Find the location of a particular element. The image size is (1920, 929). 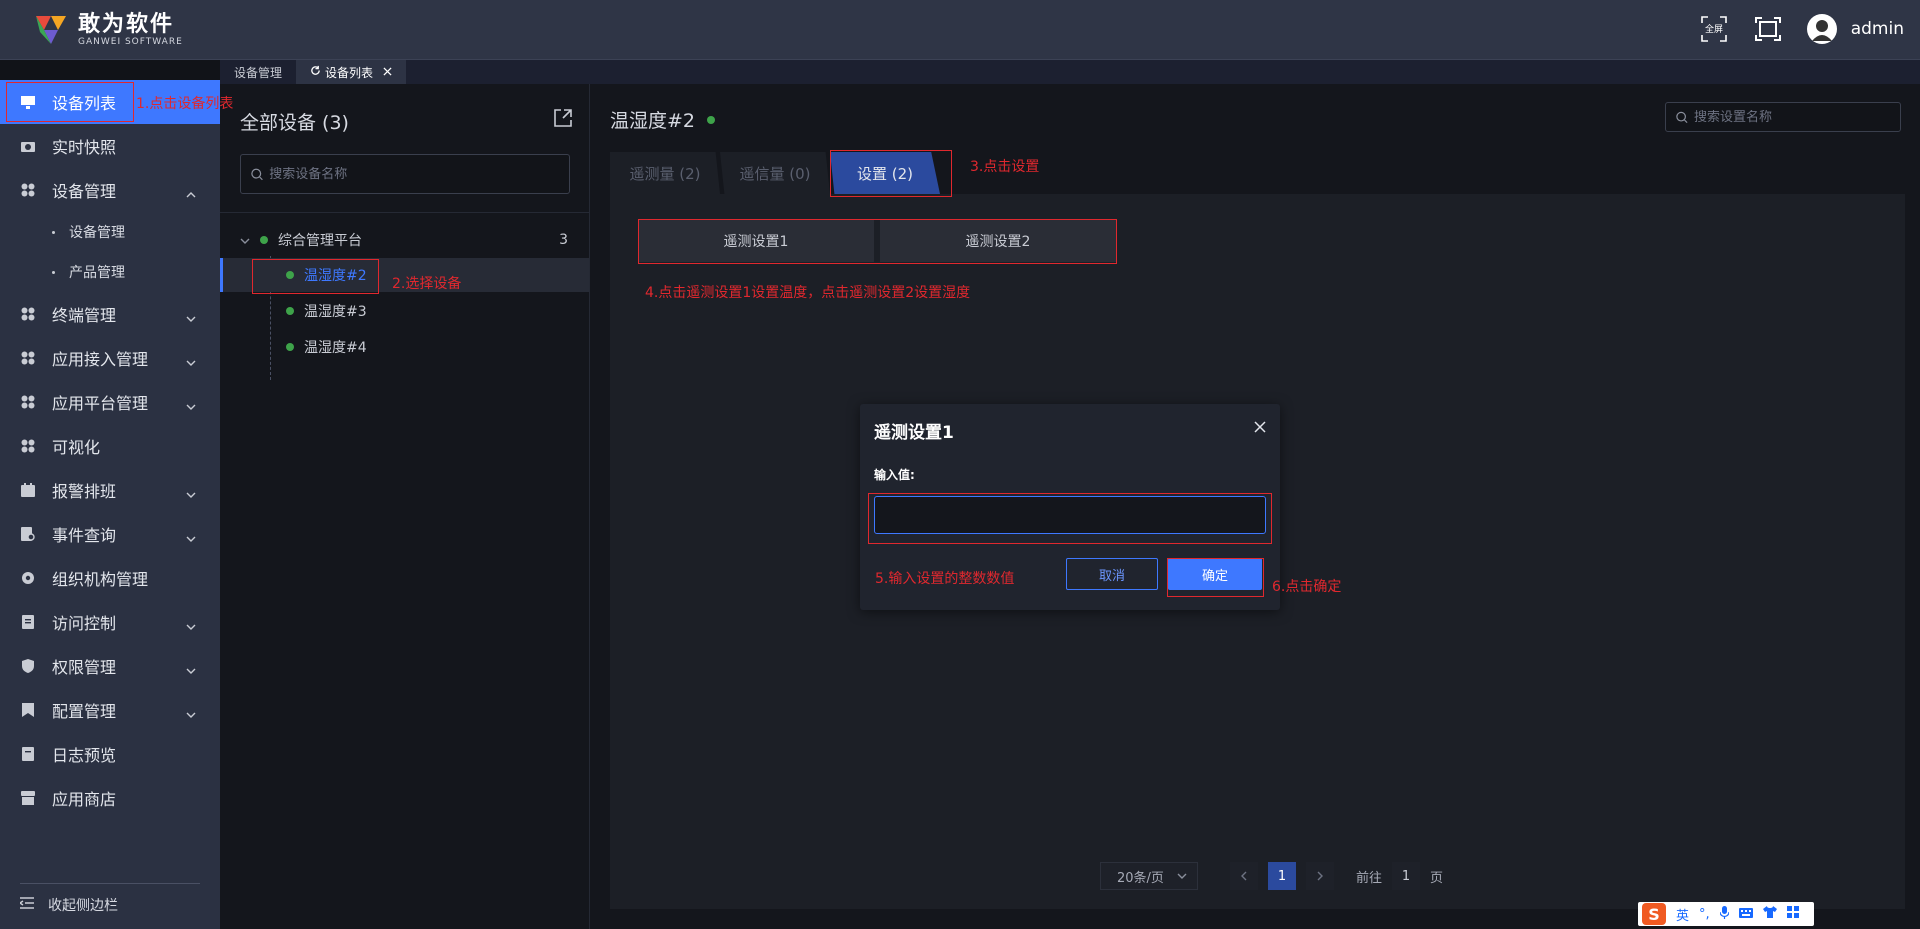

ime-language: 英 is located at coordinates (1682, 914).